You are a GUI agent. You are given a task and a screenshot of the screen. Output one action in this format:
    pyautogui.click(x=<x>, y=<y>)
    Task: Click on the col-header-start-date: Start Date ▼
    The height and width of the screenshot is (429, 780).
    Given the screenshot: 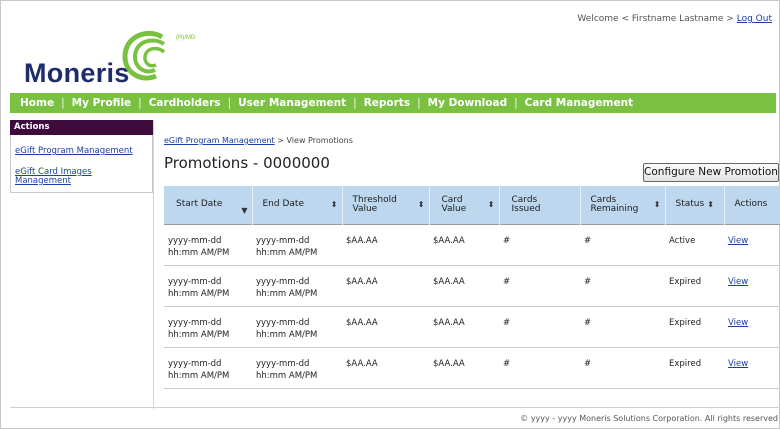 What is the action you would take?
    pyautogui.click(x=208, y=205)
    